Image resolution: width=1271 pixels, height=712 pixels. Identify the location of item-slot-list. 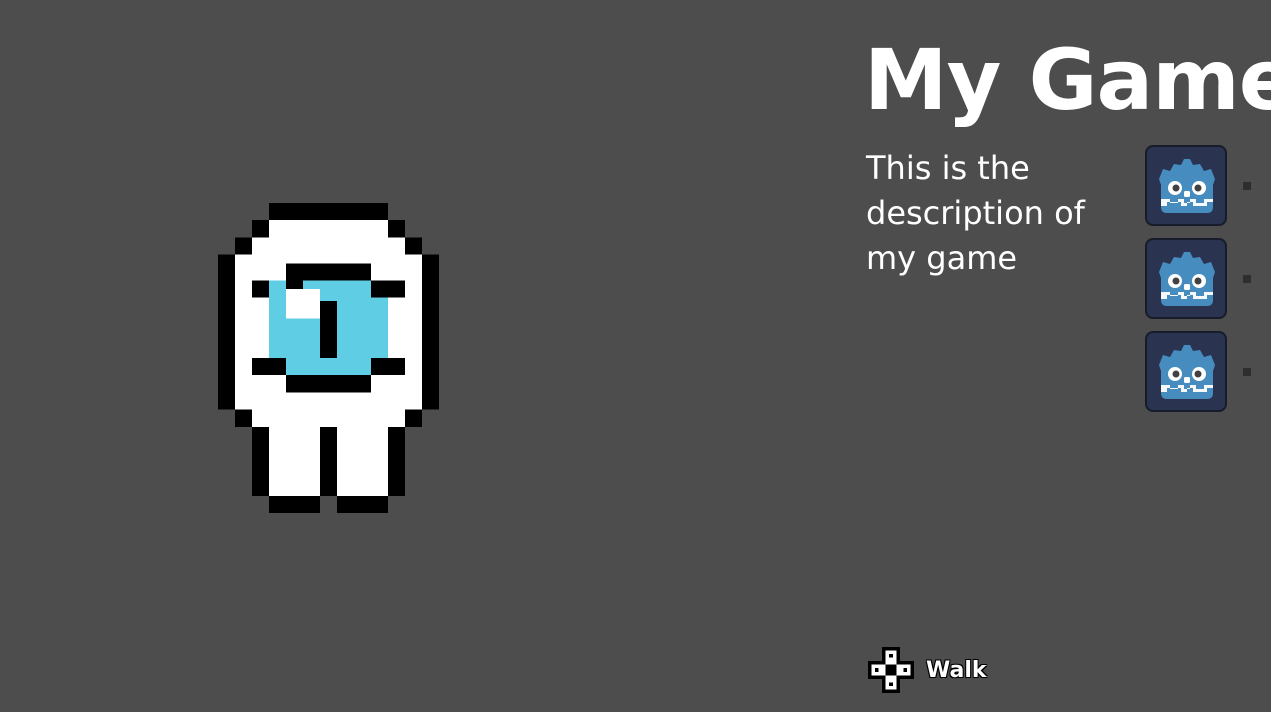
(1208, 284).